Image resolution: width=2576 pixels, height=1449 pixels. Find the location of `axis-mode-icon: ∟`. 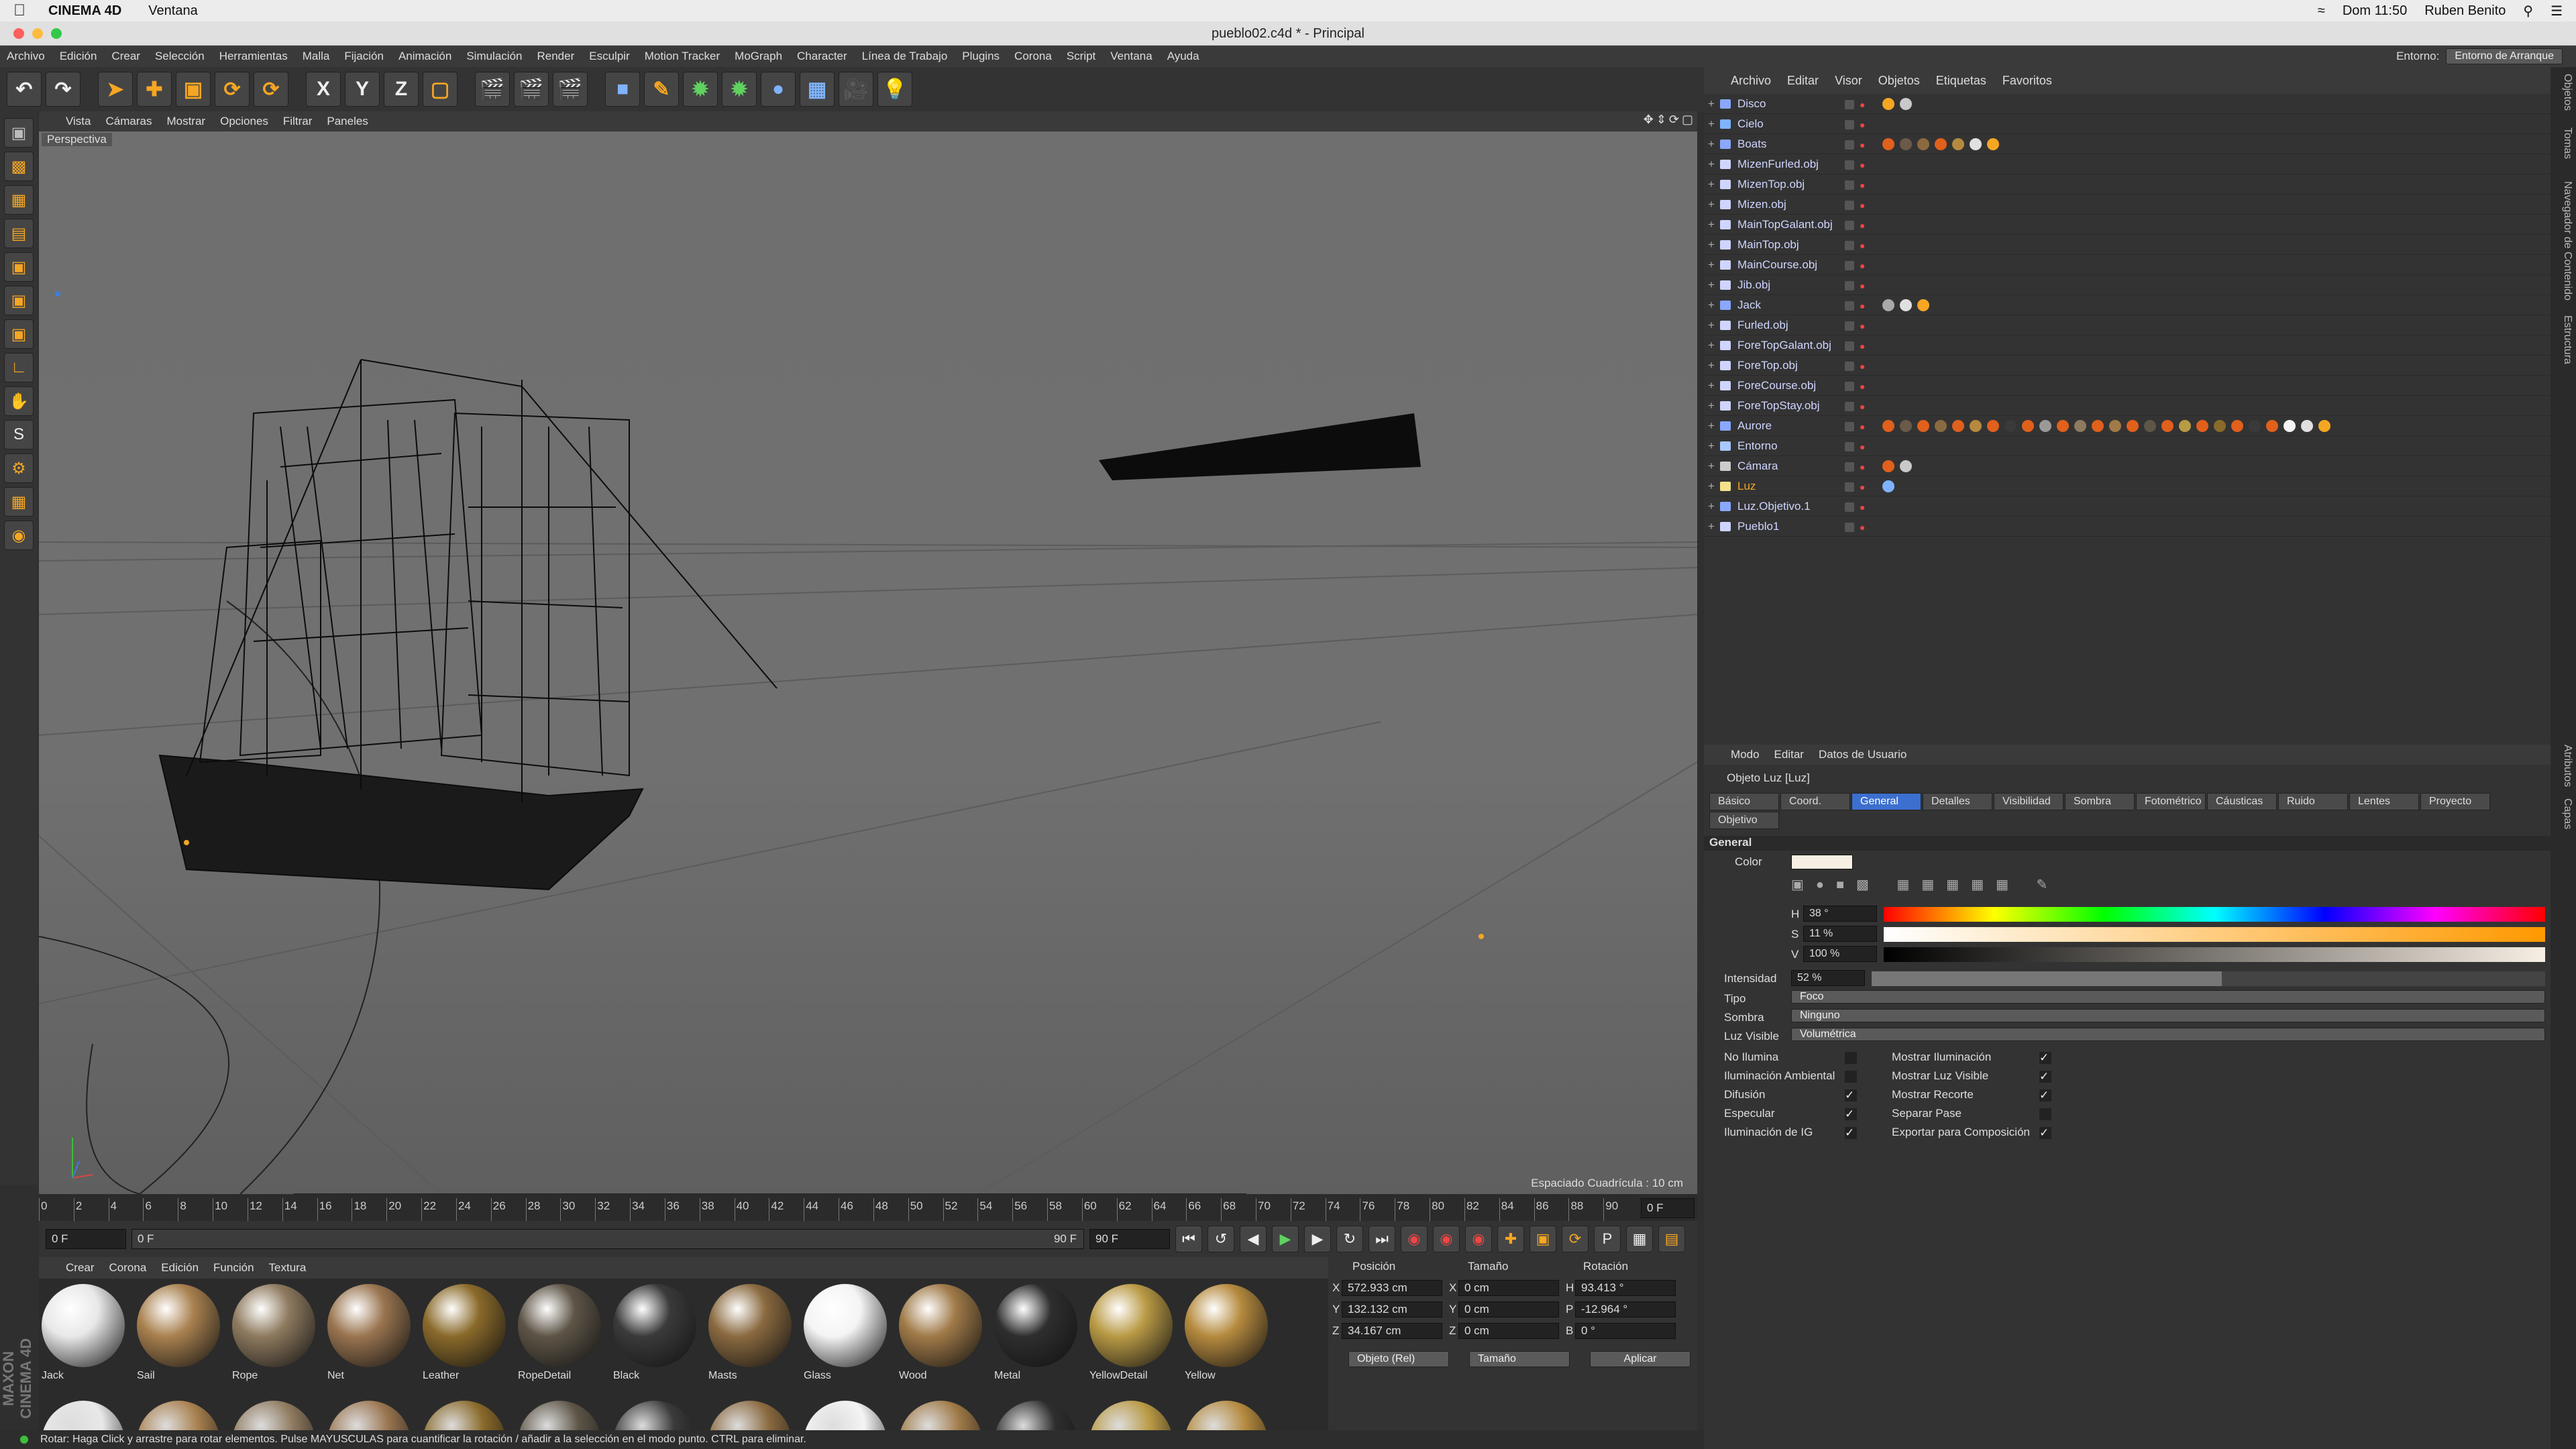

axis-mode-icon: ∟ is located at coordinates (19, 367).